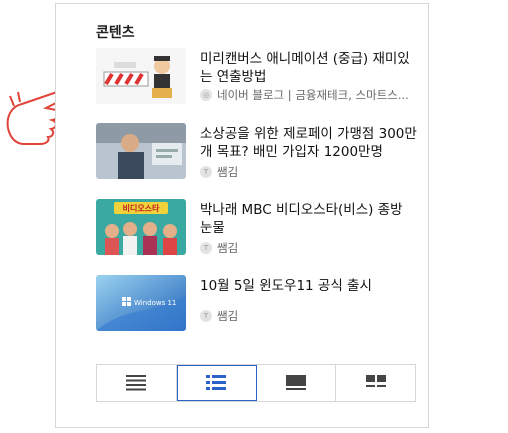  I want to click on album-icon, so click(375, 381).